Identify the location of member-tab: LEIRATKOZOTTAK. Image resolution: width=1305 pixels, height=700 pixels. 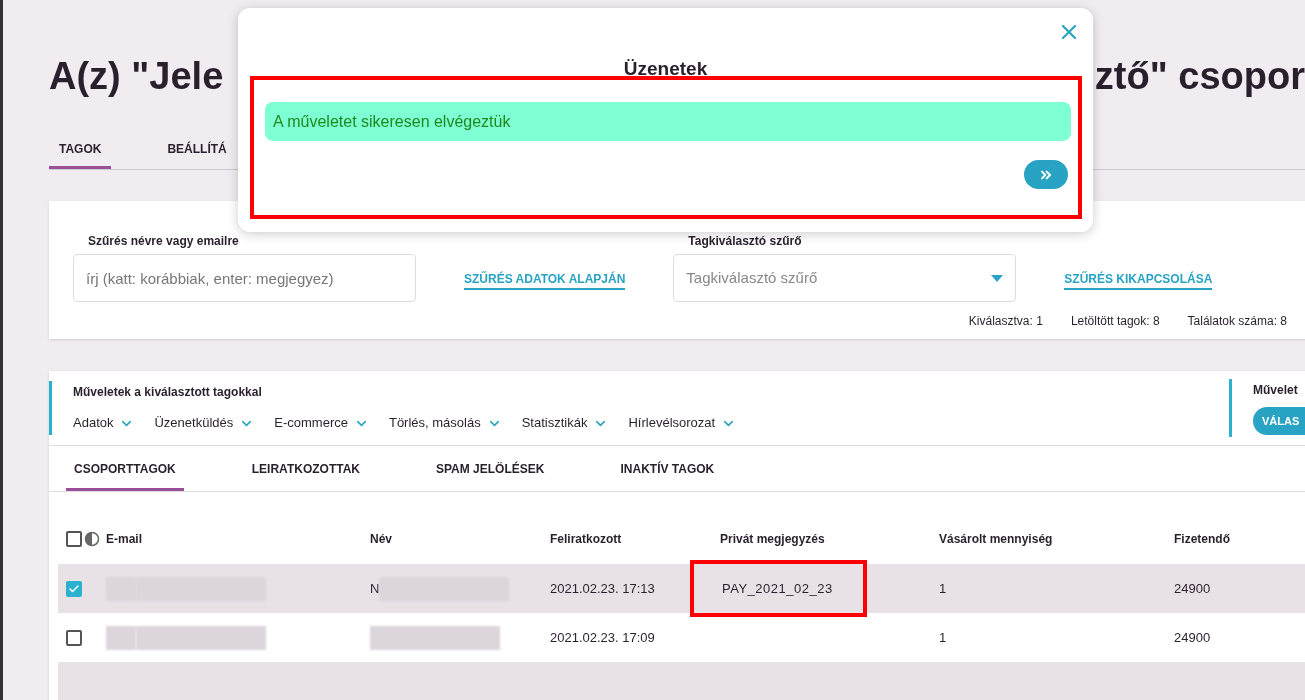
(305, 468).